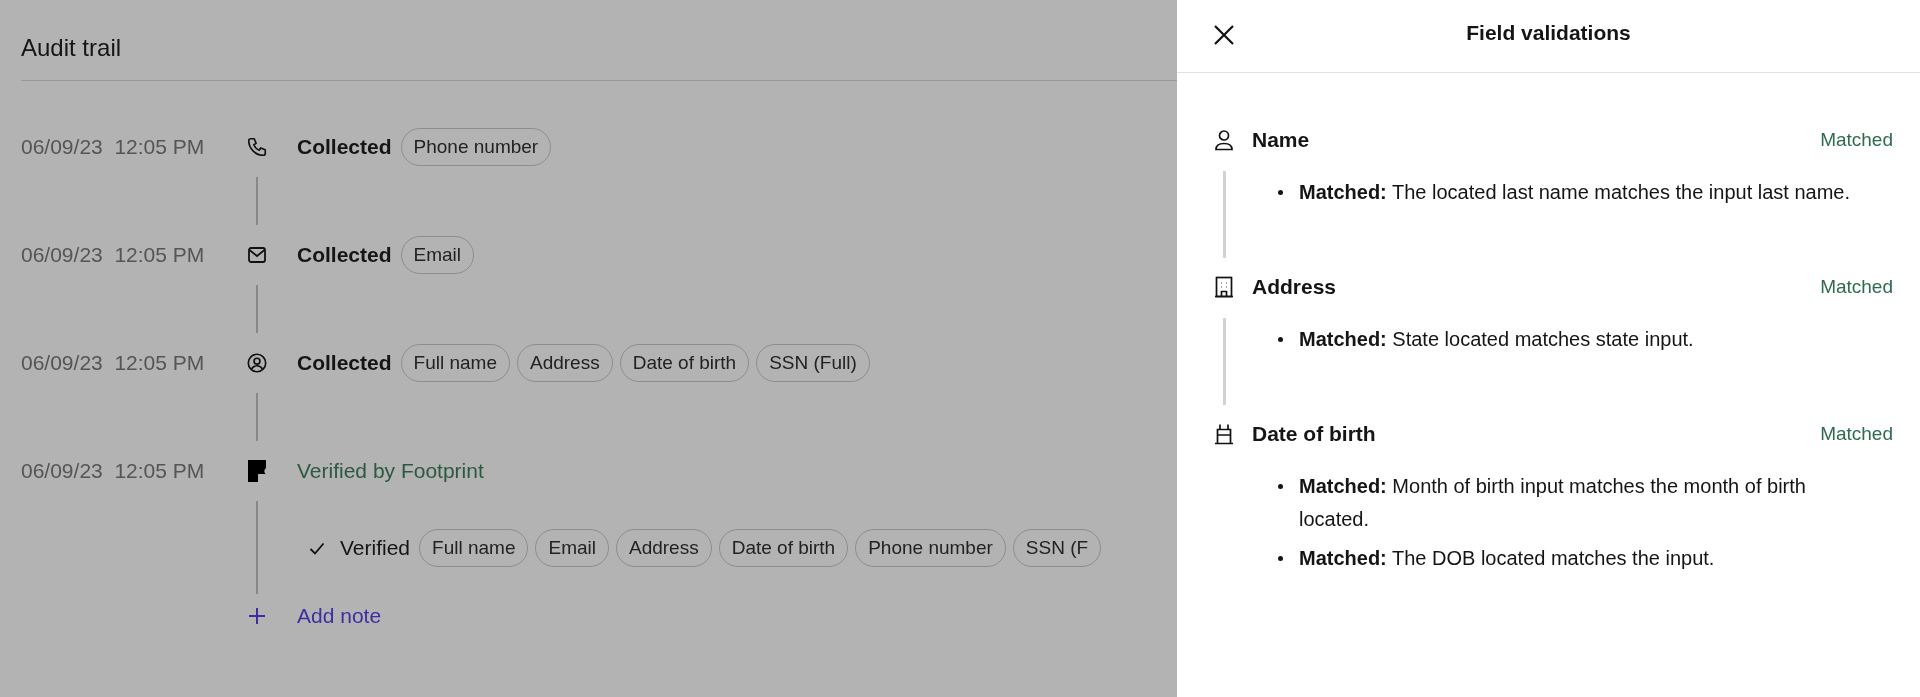  Describe the element at coordinates (1548, 33) in the screenshot. I see `drawer-title: Field validations` at that location.